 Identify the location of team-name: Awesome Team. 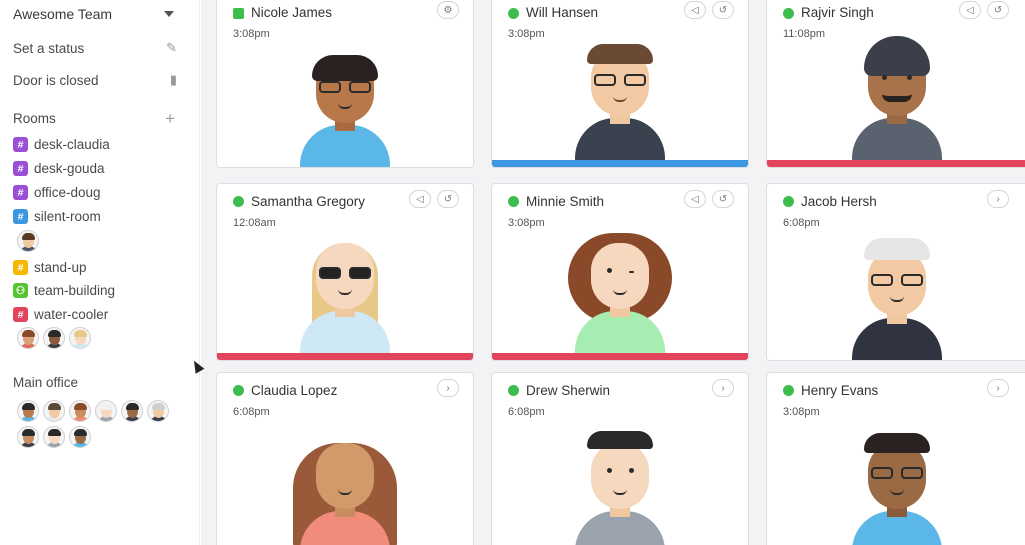
(63, 14).